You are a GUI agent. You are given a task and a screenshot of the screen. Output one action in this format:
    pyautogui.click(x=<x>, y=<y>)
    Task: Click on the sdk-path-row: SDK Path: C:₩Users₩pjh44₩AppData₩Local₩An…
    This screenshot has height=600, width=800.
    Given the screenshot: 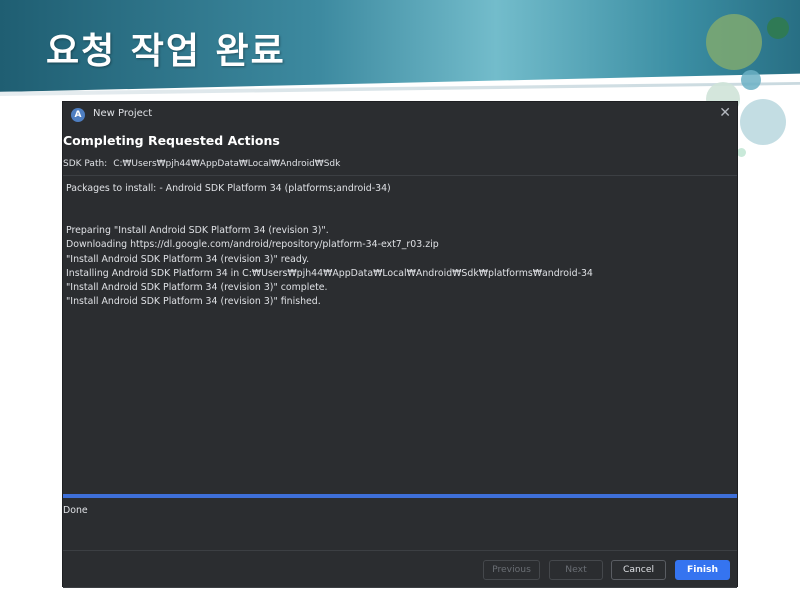 What is the action you would take?
    pyautogui.click(x=201, y=164)
    